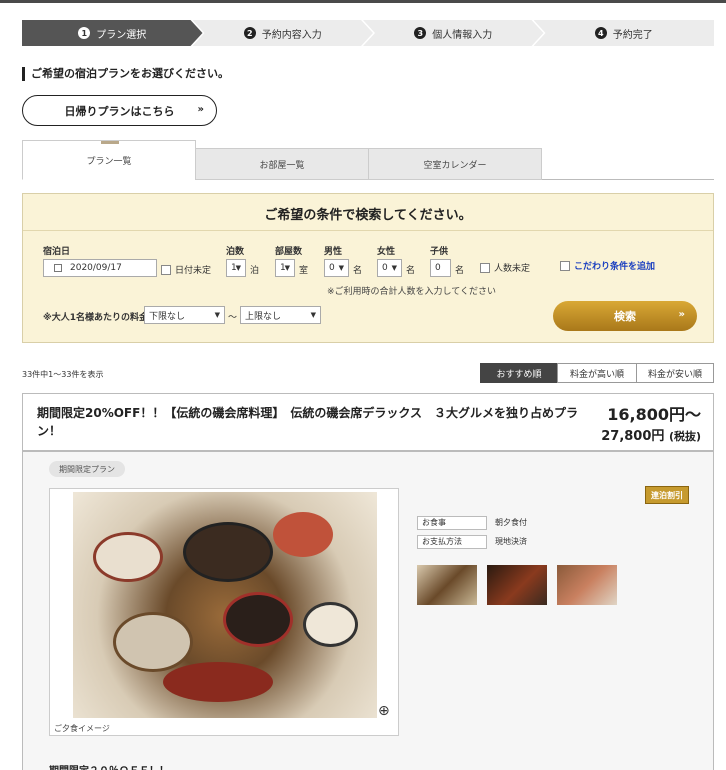  I want to click on search-title: ご希望の条件で検索してください。, so click(368, 215).